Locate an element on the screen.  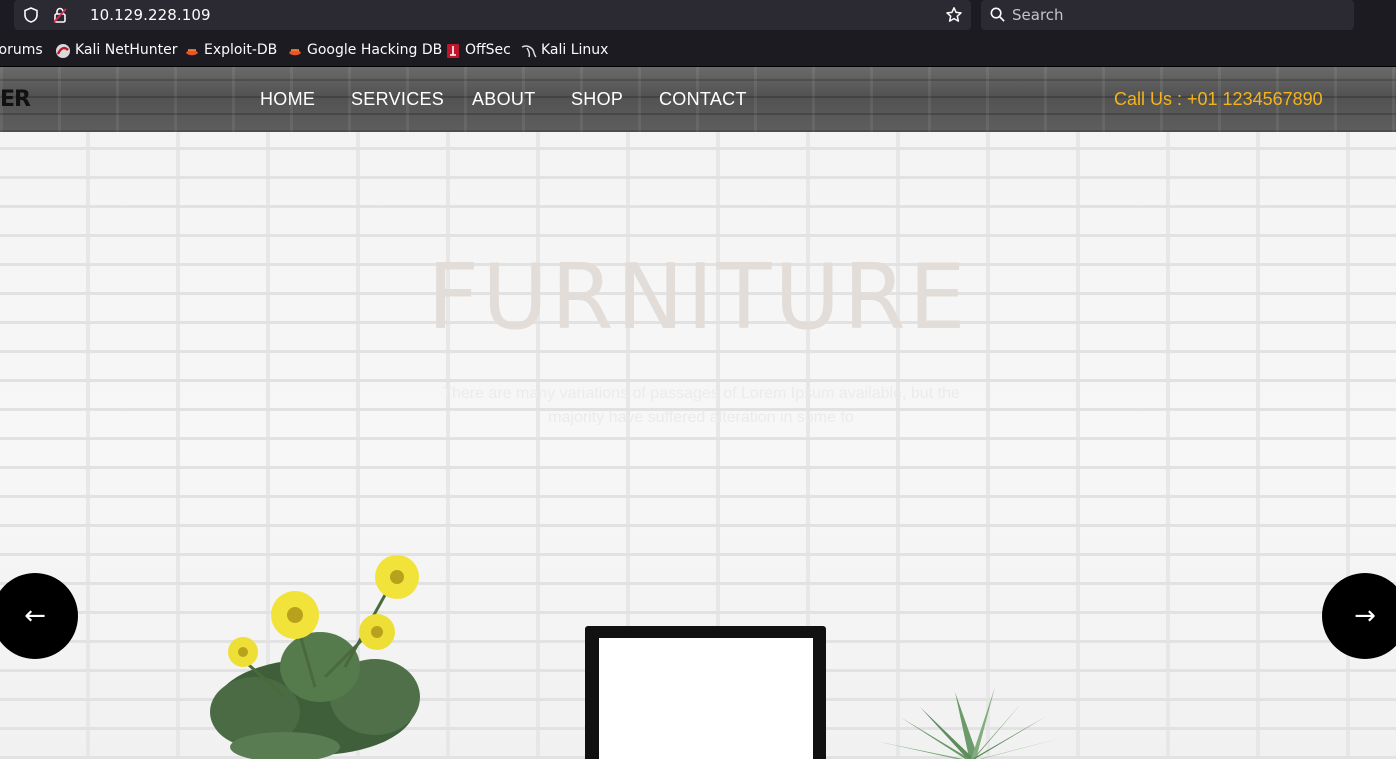
kali-dragon-icon is located at coordinates (529, 51).